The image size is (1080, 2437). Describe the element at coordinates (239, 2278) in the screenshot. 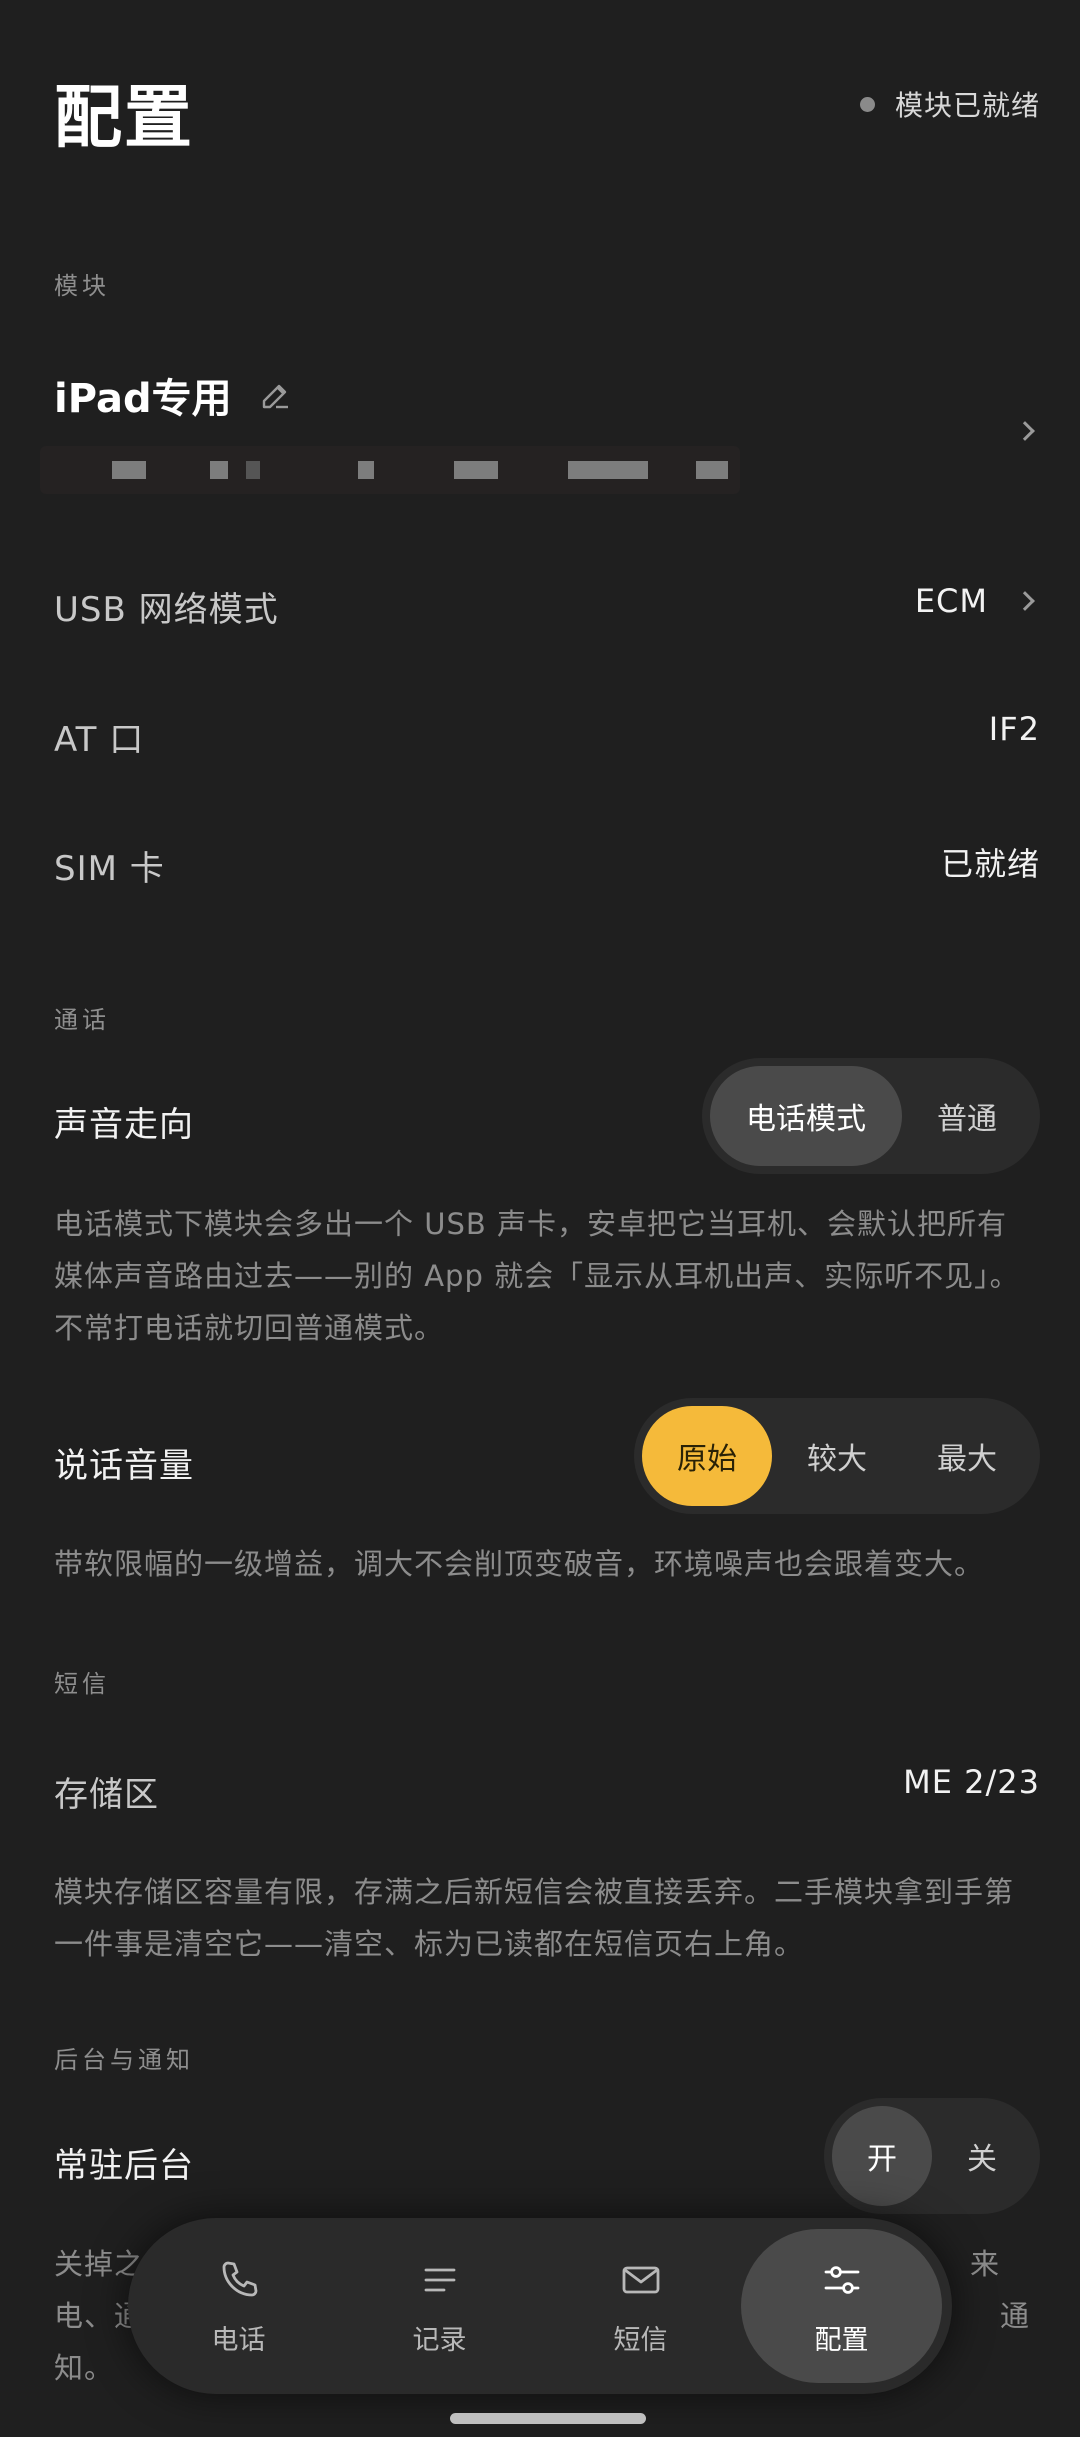

I see `phone-icon` at that location.